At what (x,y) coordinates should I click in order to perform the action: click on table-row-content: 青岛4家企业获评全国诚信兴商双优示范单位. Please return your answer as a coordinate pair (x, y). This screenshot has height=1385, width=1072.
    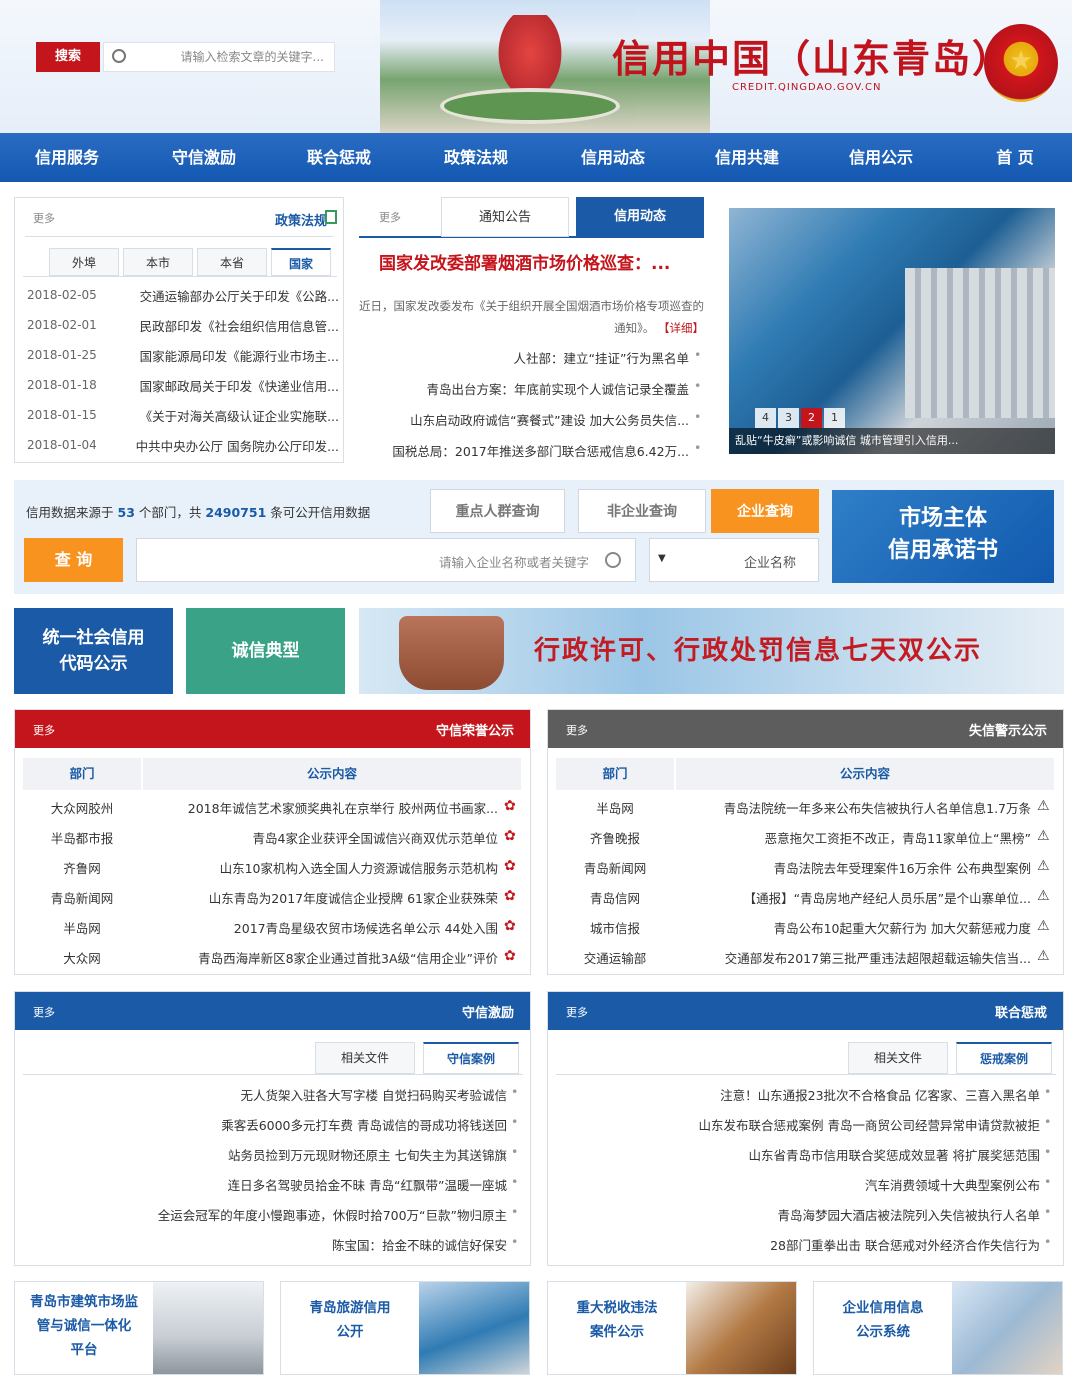
    Looking at the image, I should click on (320, 837).